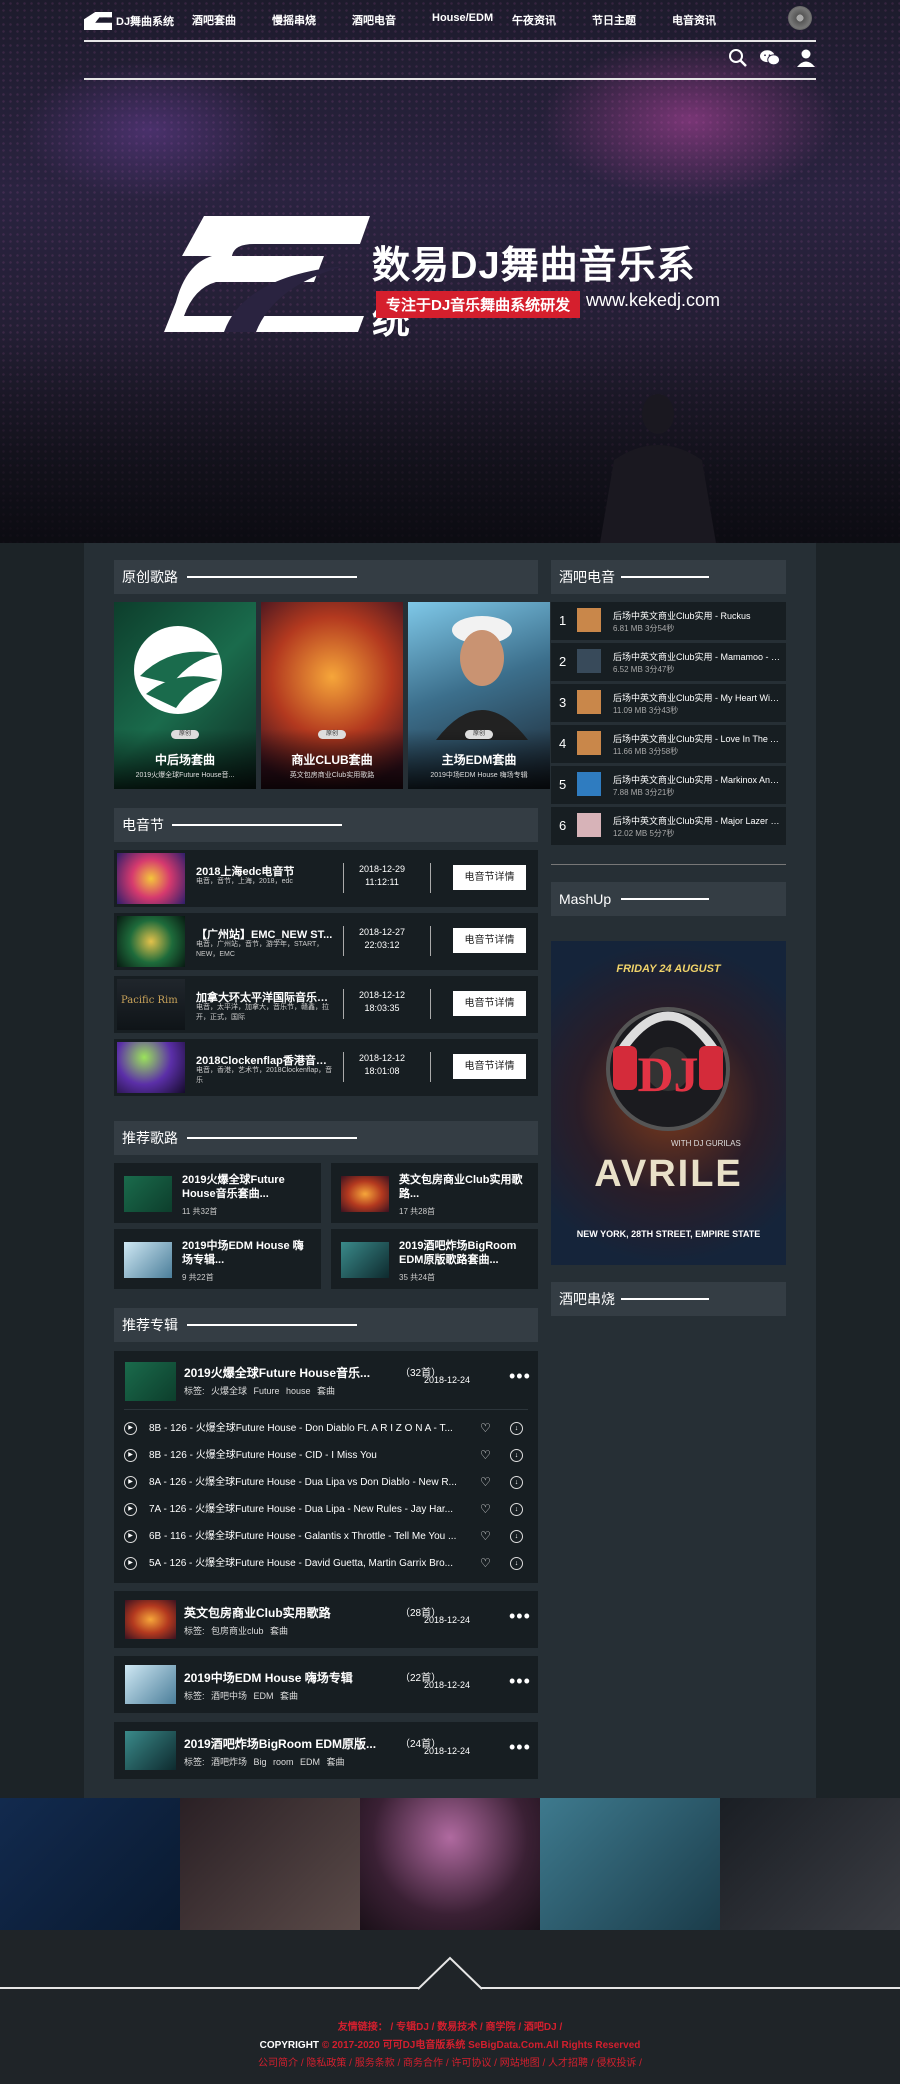 The width and height of the screenshot is (900, 2084). Describe the element at coordinates (312, 20) in the screenshot. I see `nav-item: 慢摇串烧` at that location.